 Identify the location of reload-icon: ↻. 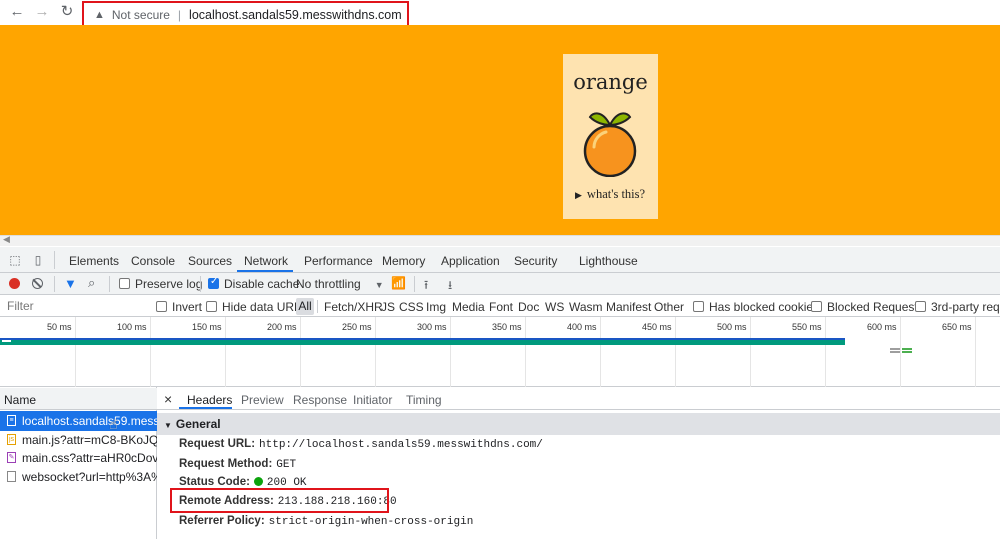
(67, 12).